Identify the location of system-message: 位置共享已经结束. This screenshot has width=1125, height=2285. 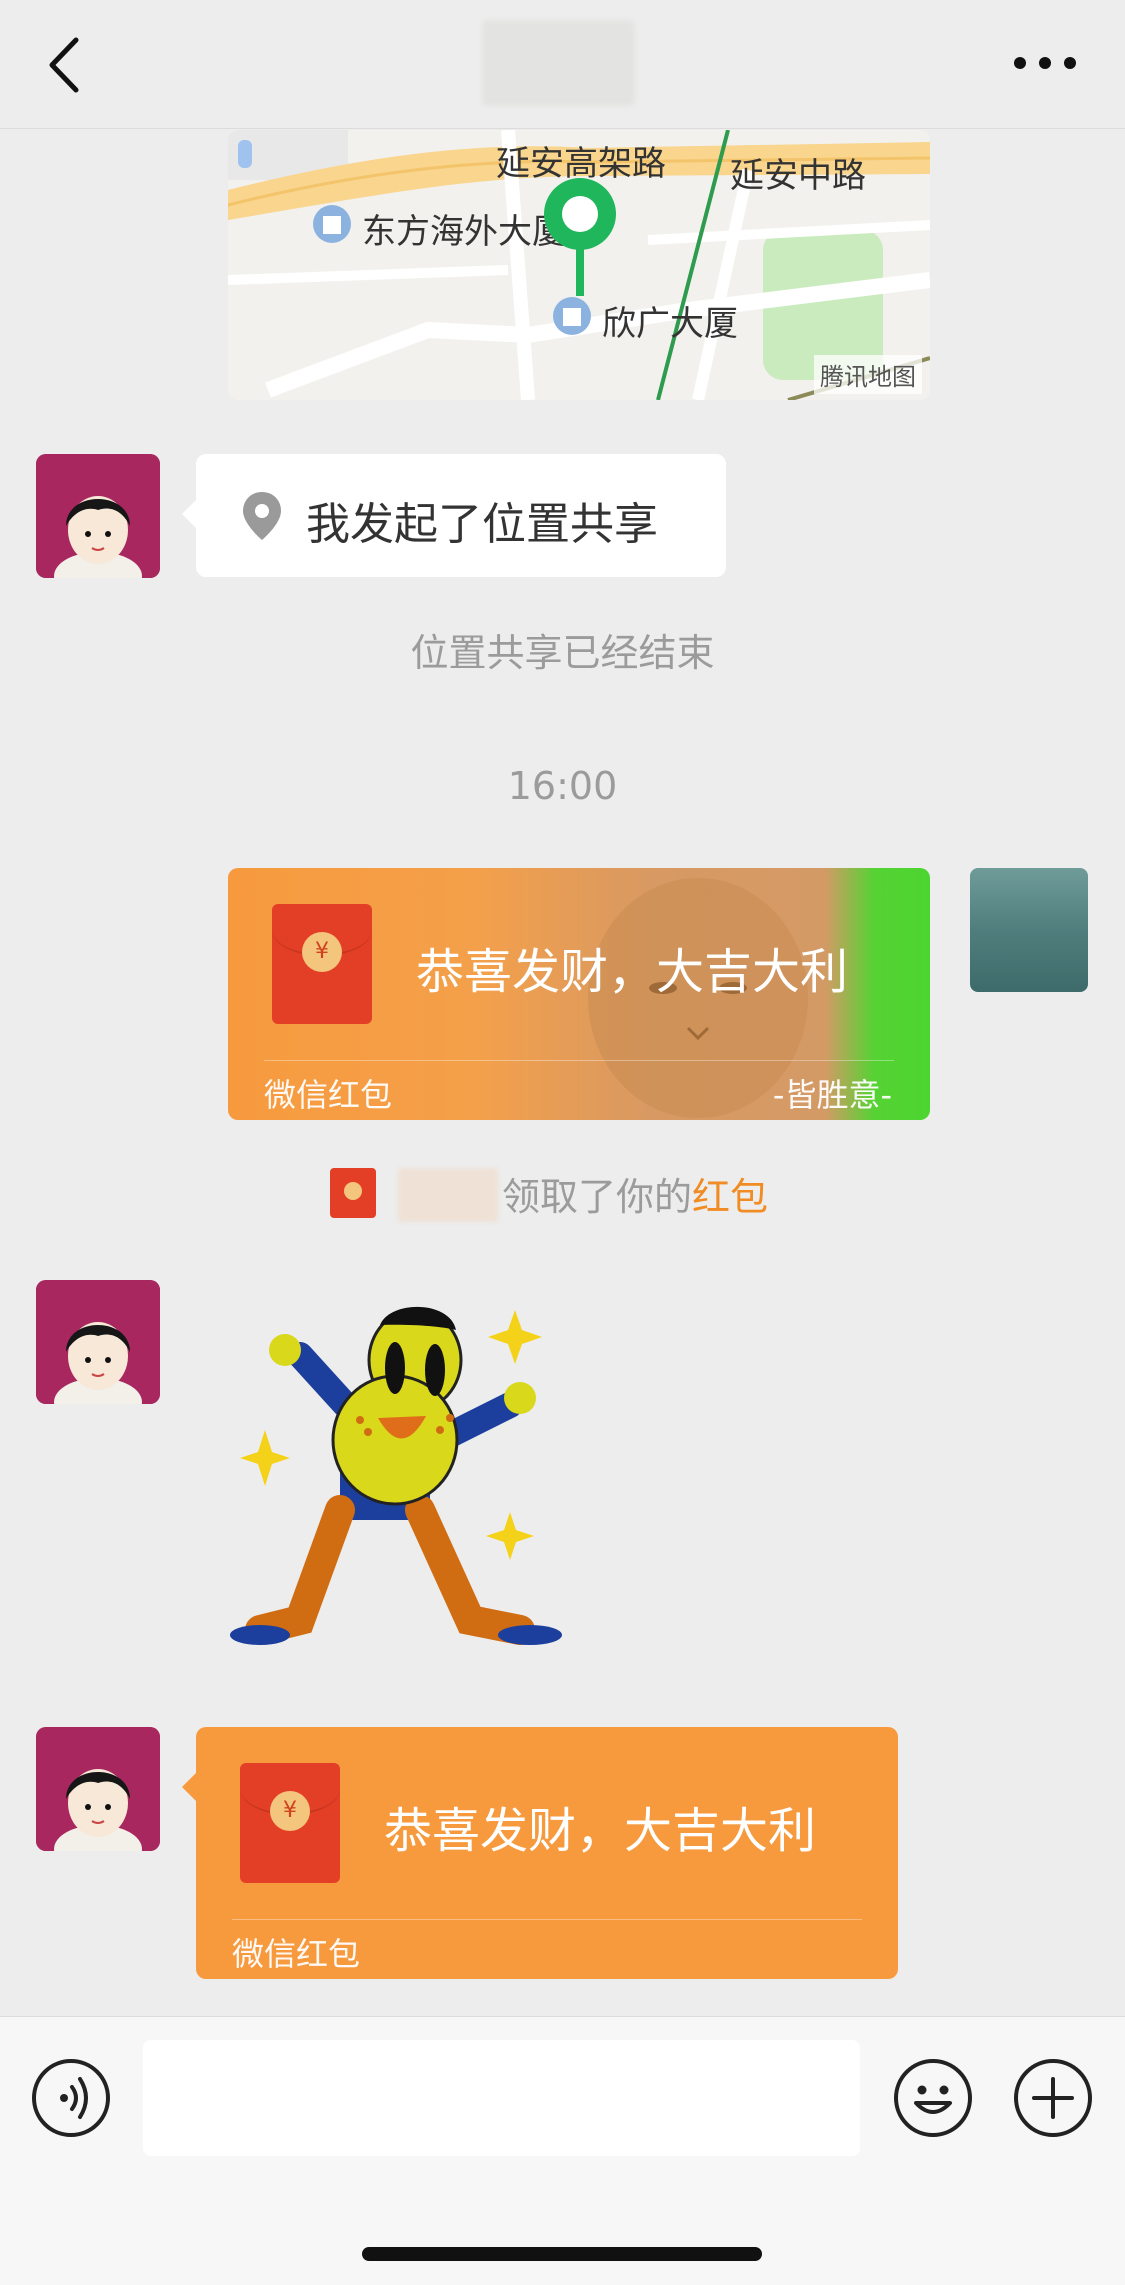
(562, 653).